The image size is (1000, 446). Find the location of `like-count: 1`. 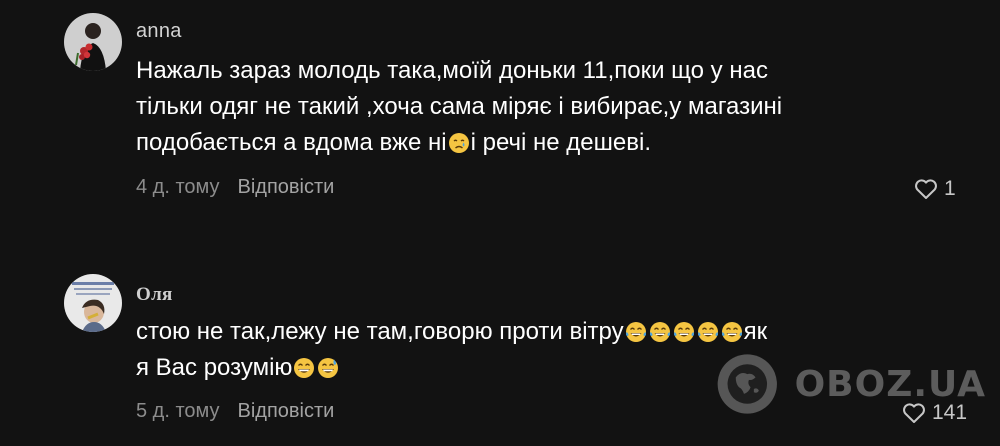

like-count: 1 is located at coordinates (950, 188).